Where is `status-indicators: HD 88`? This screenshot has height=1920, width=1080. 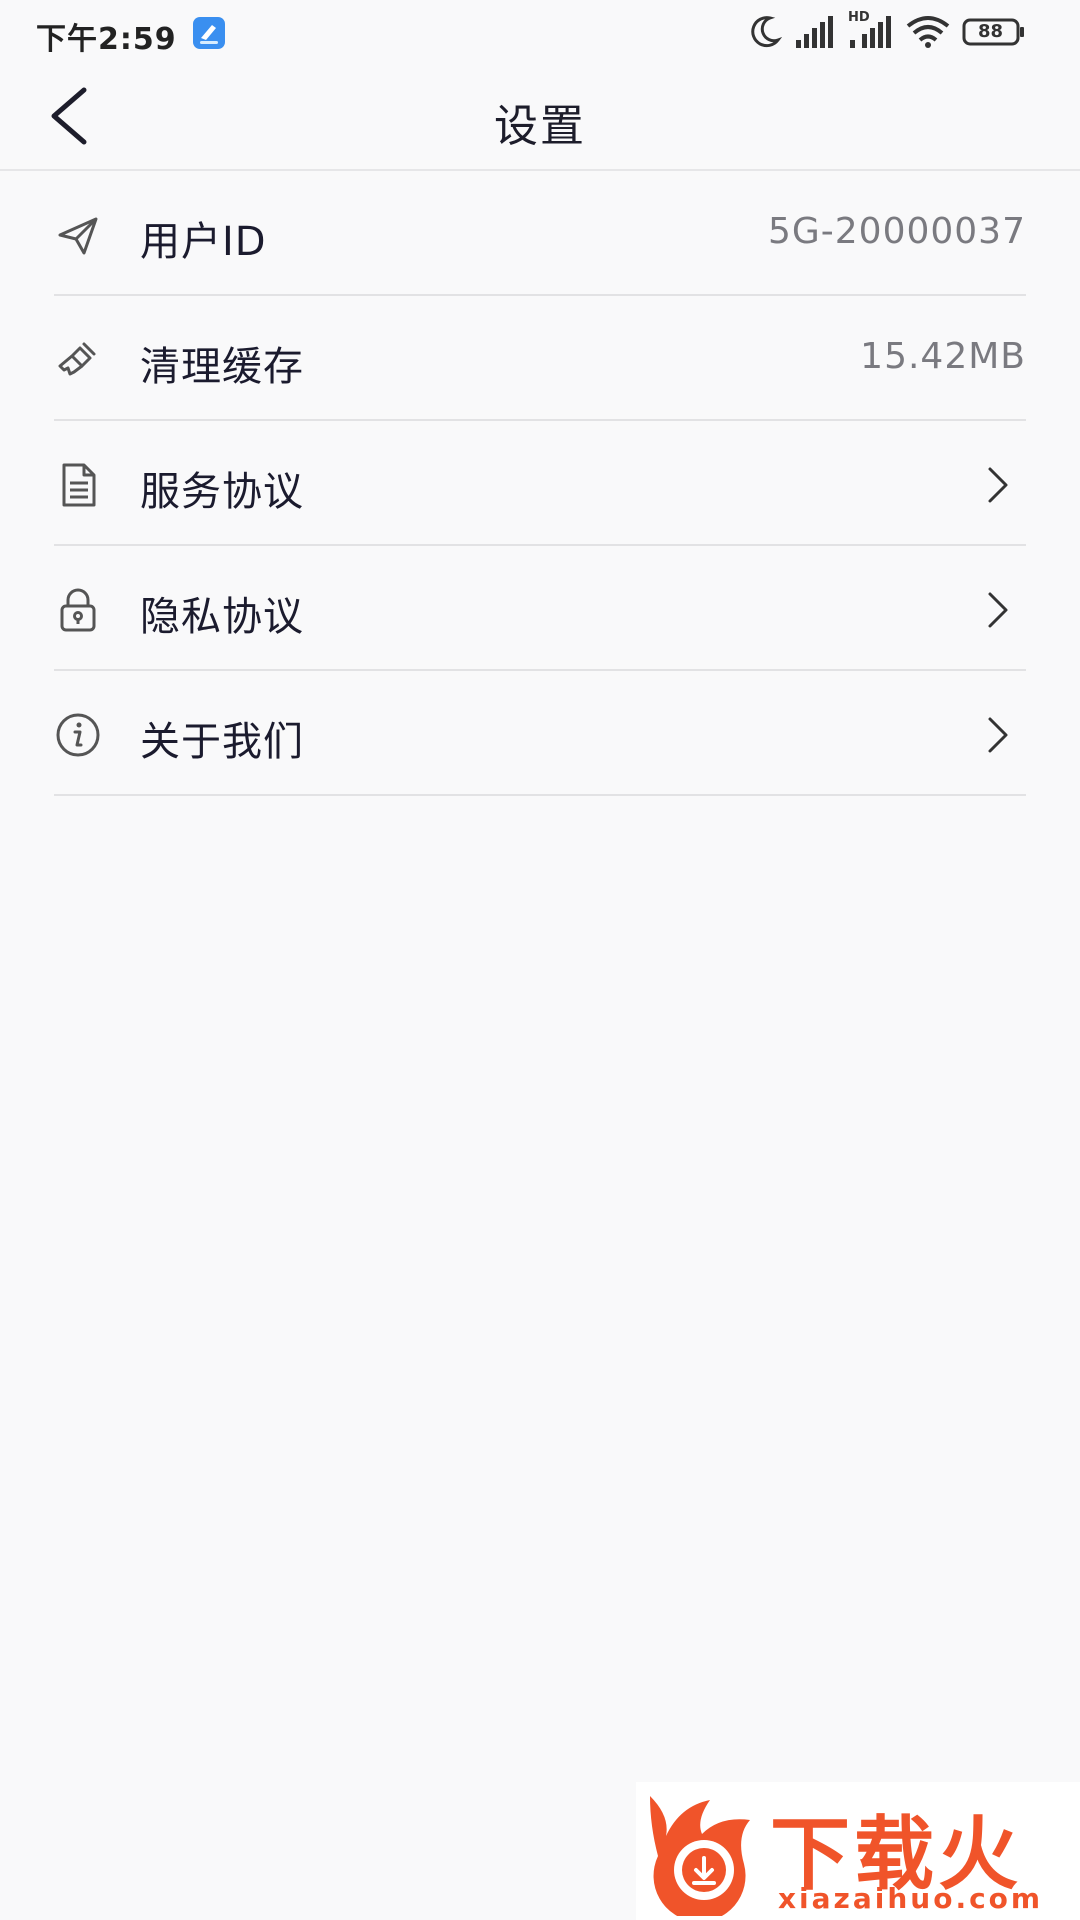
status-indicators: HD 88 is located at coordinates (898, 32).